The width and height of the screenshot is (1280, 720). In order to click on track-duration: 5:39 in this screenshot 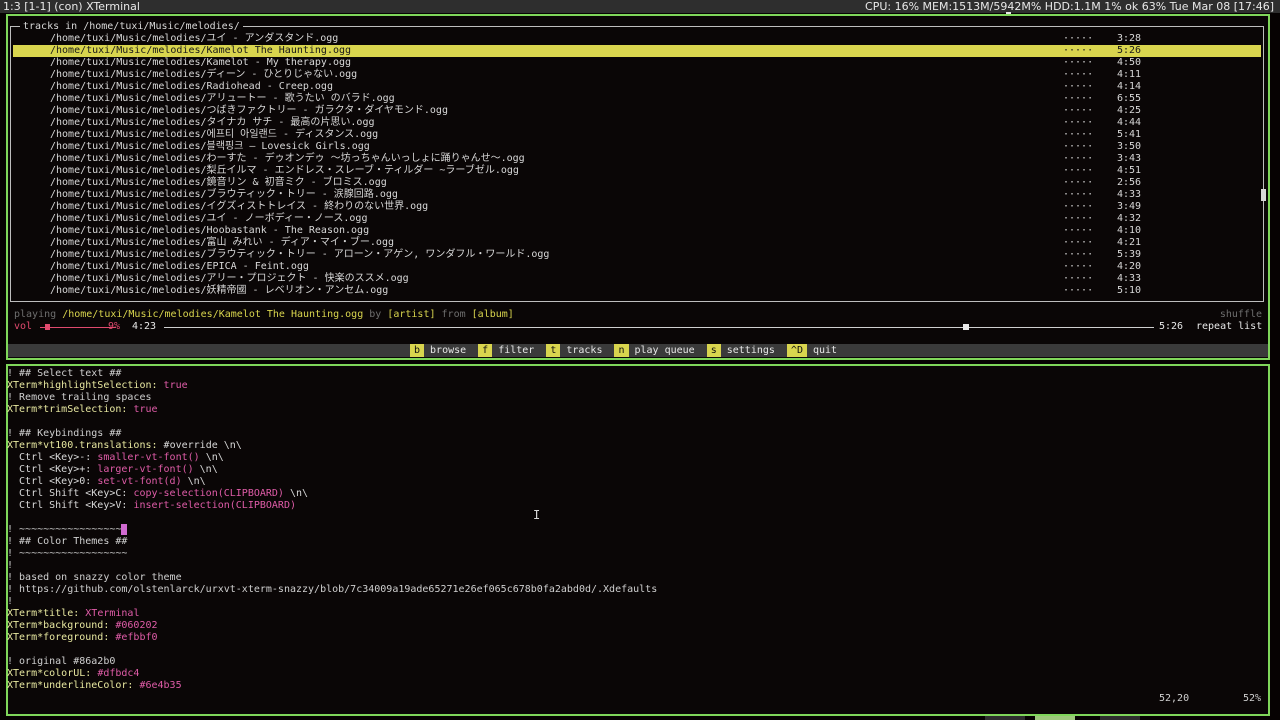, I will do `click(1129, 254)`.